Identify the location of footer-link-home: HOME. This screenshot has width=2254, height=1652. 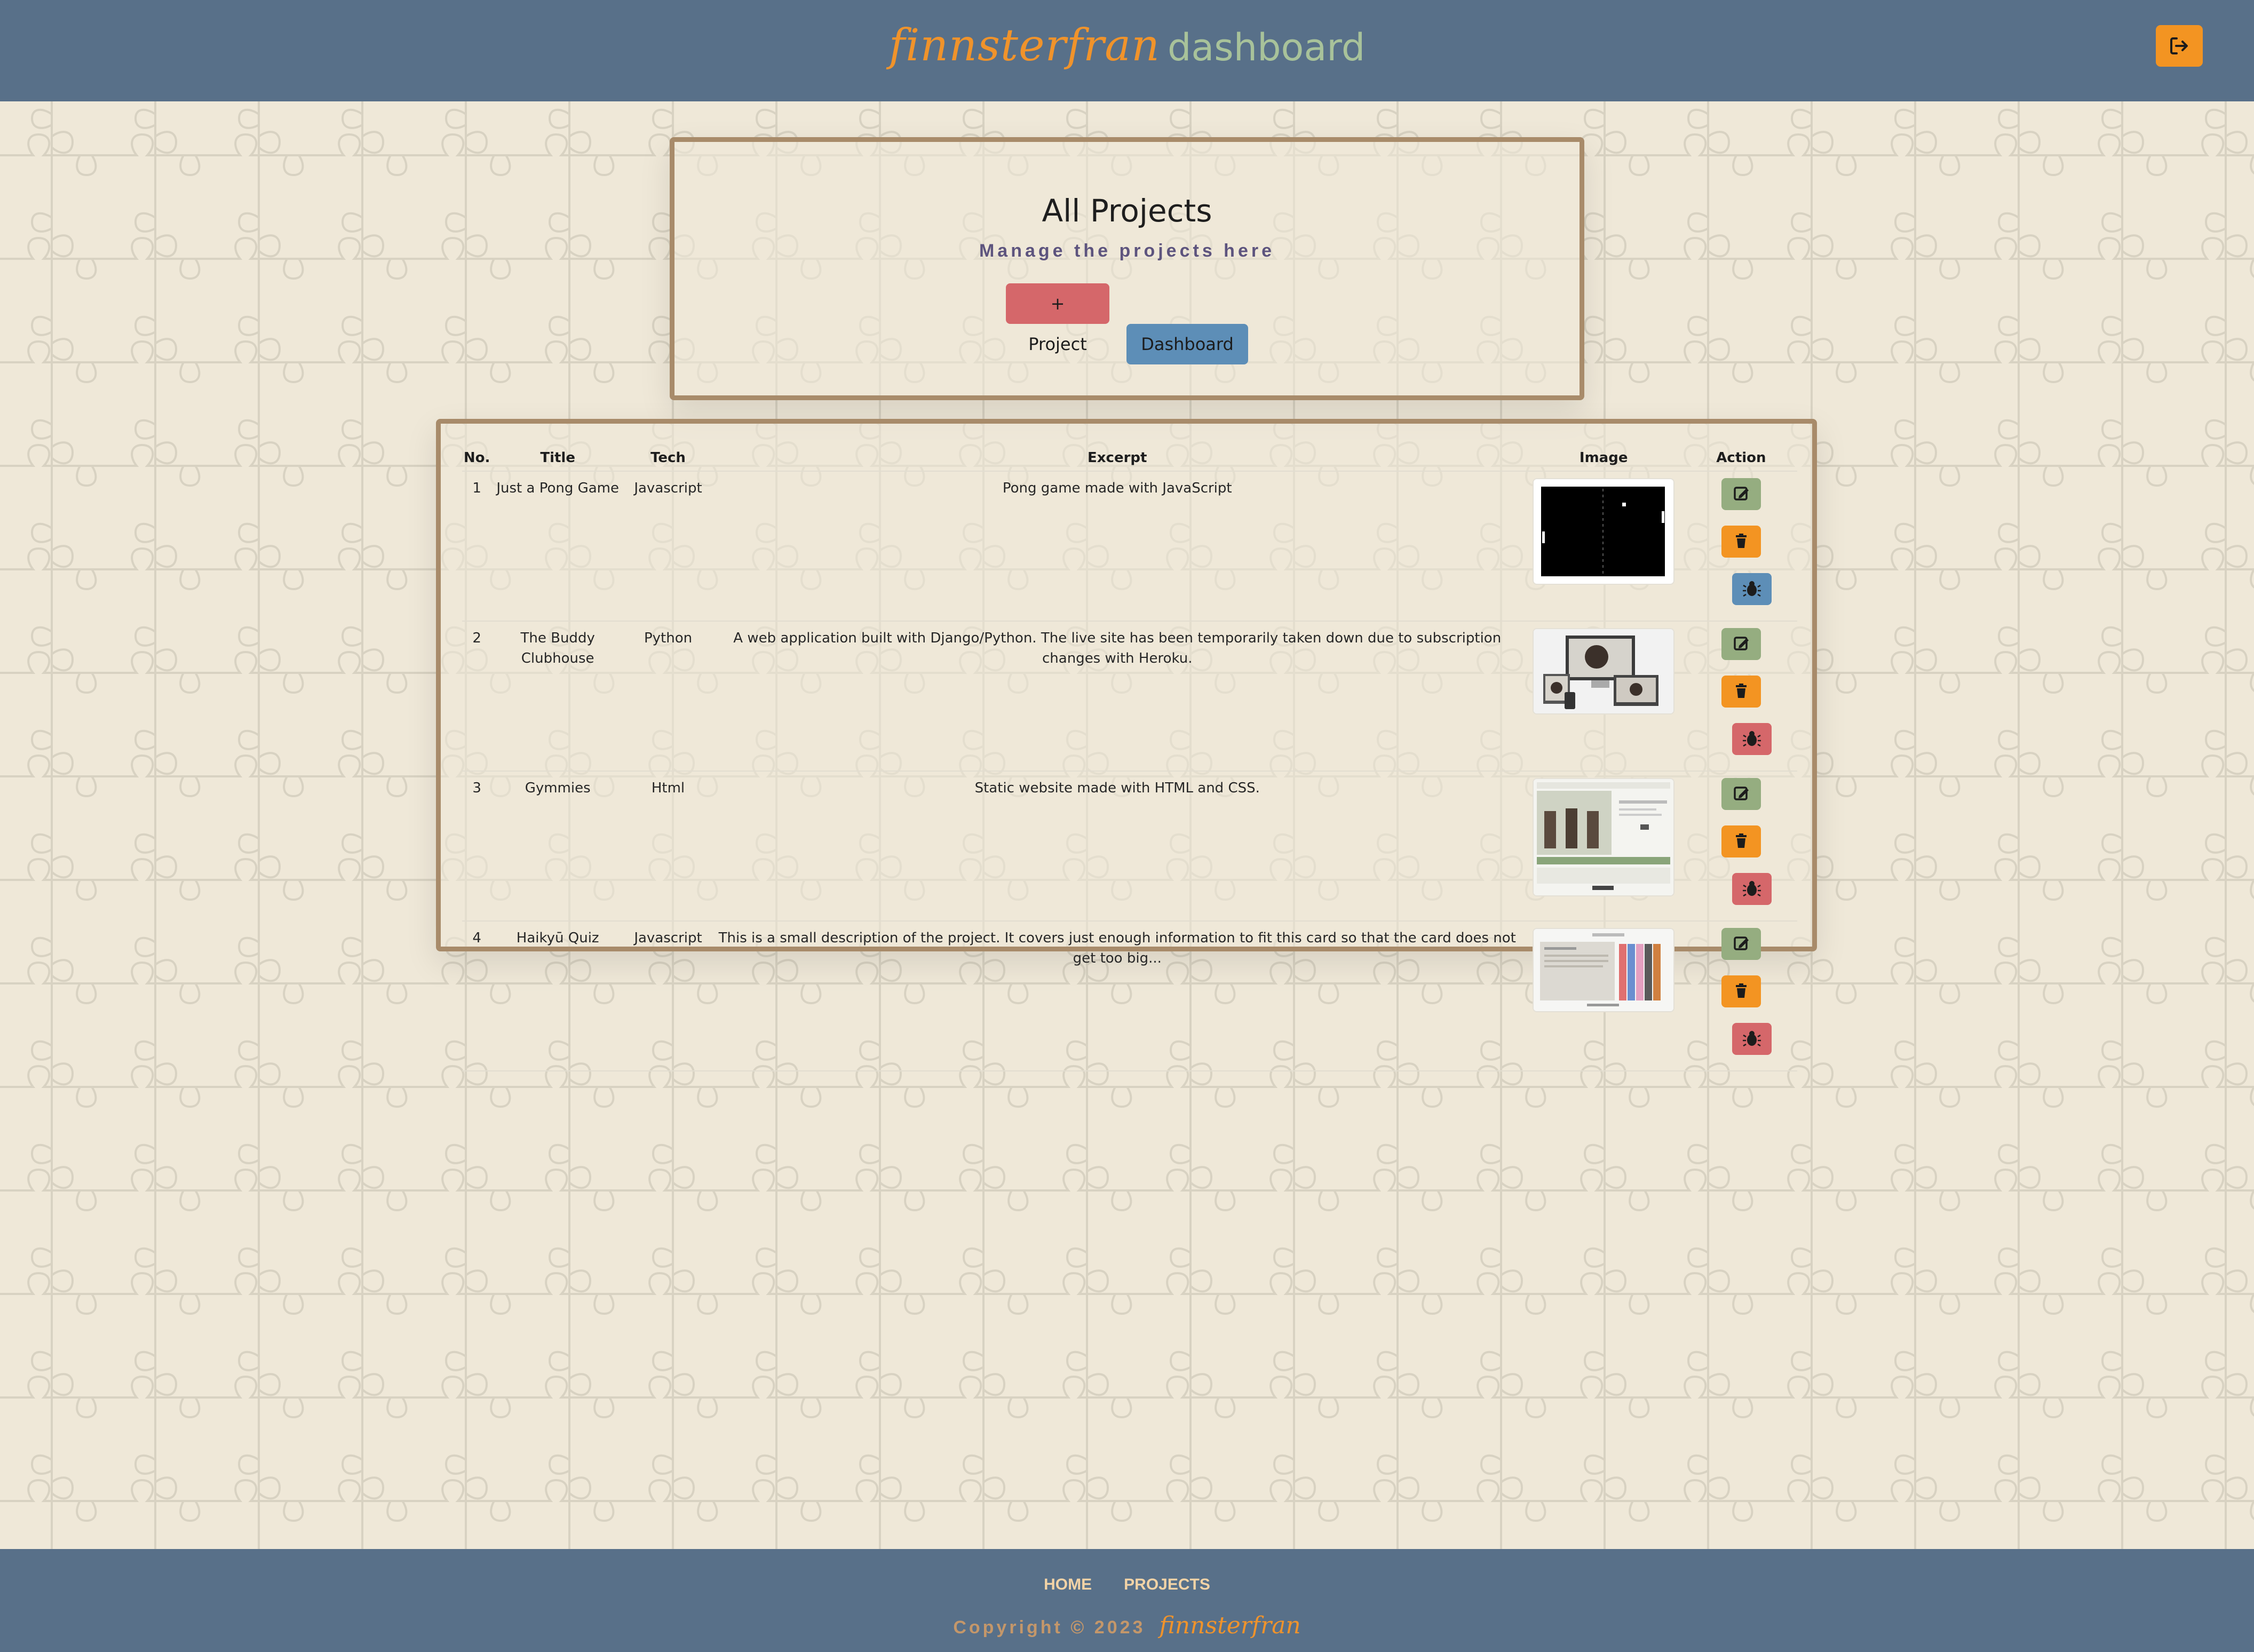
(1068, 1585).